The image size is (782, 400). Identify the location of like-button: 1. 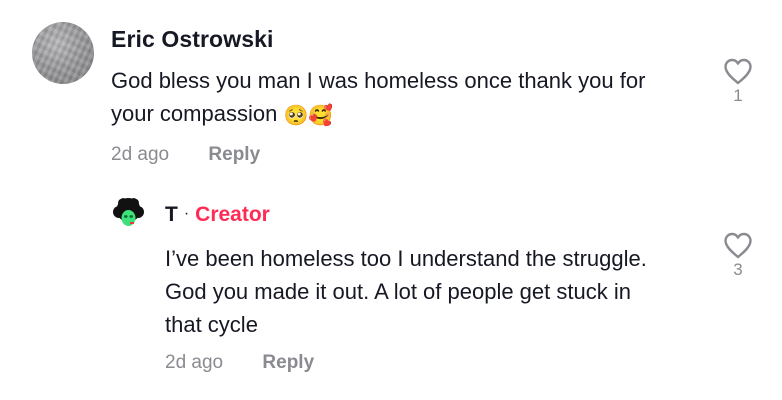
(738, 82).